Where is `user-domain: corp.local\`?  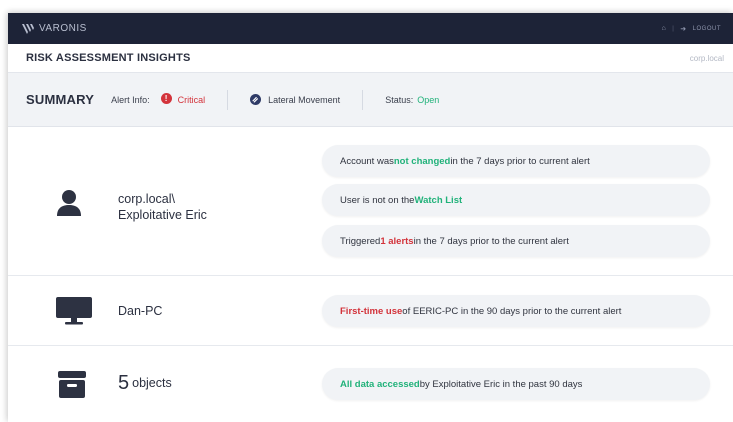 user-domain: corp.local\ is located at coordinates (146, 199).